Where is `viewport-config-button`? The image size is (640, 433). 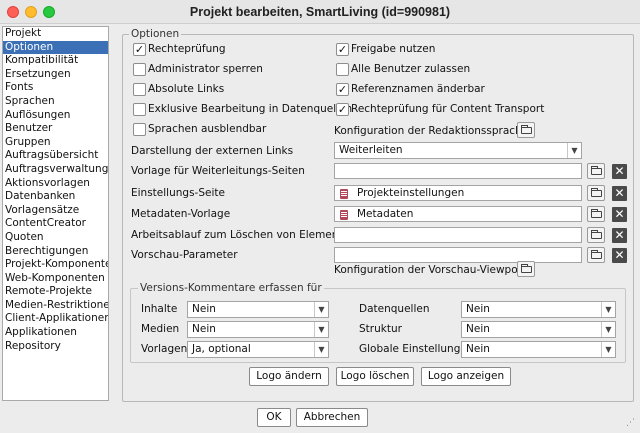 viewport-config-button is located at coordinates (526, 269).